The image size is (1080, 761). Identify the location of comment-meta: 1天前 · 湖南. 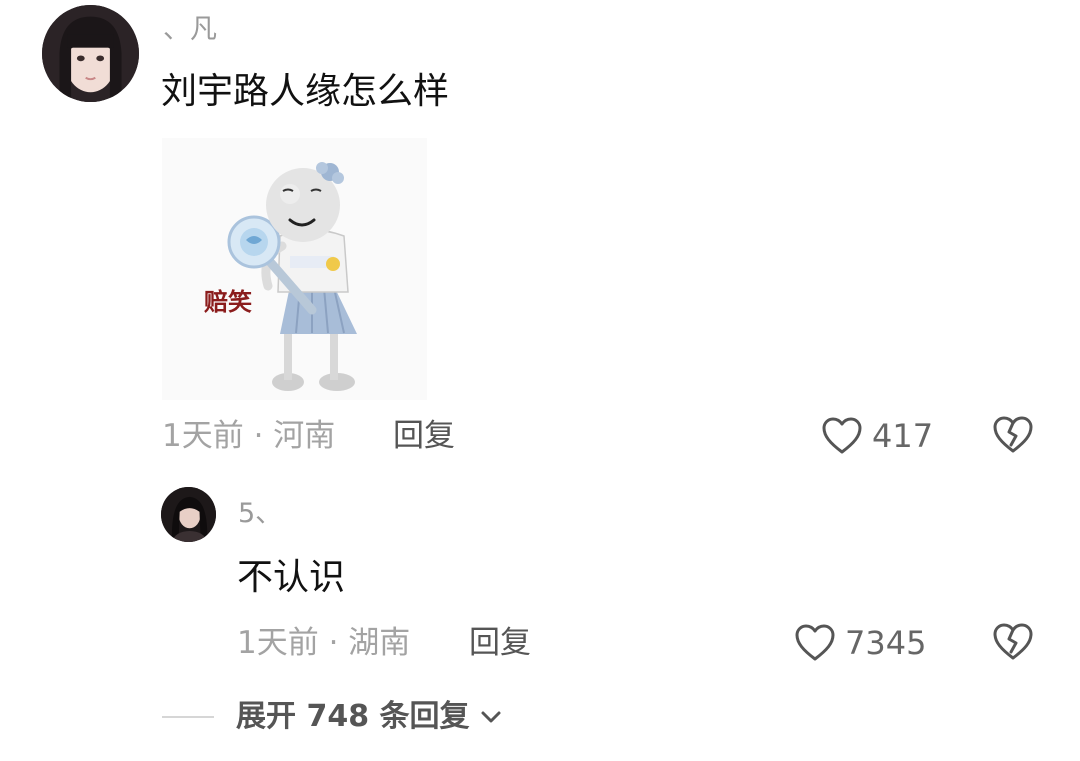
(324, 643).